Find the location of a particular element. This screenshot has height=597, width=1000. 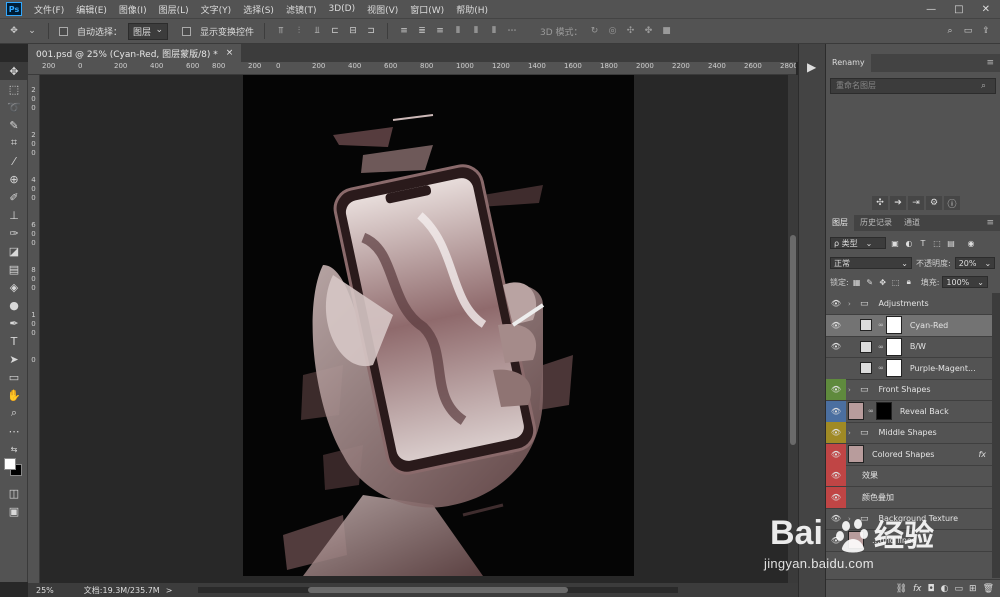

screen-mode-icon: ▣ is located at coordinates (14, 511).